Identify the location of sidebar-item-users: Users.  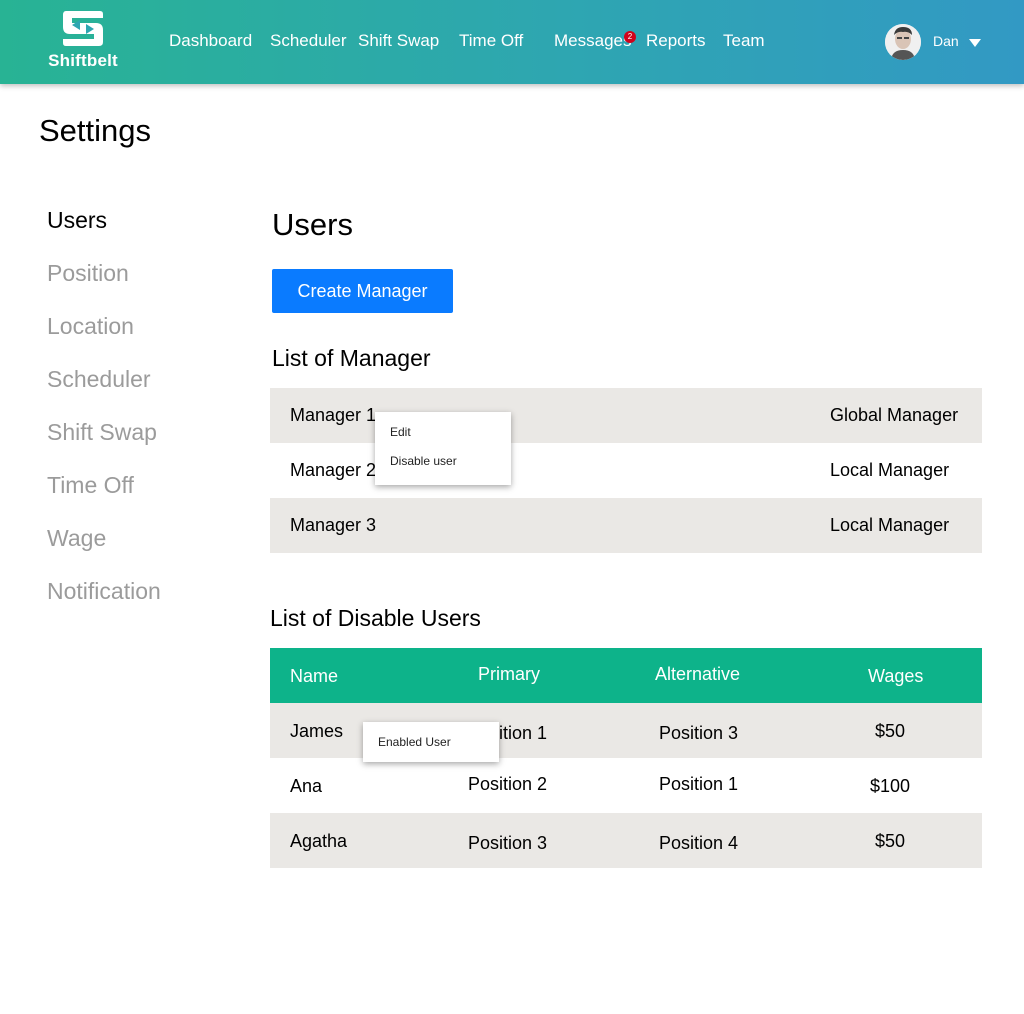
(77, 220).